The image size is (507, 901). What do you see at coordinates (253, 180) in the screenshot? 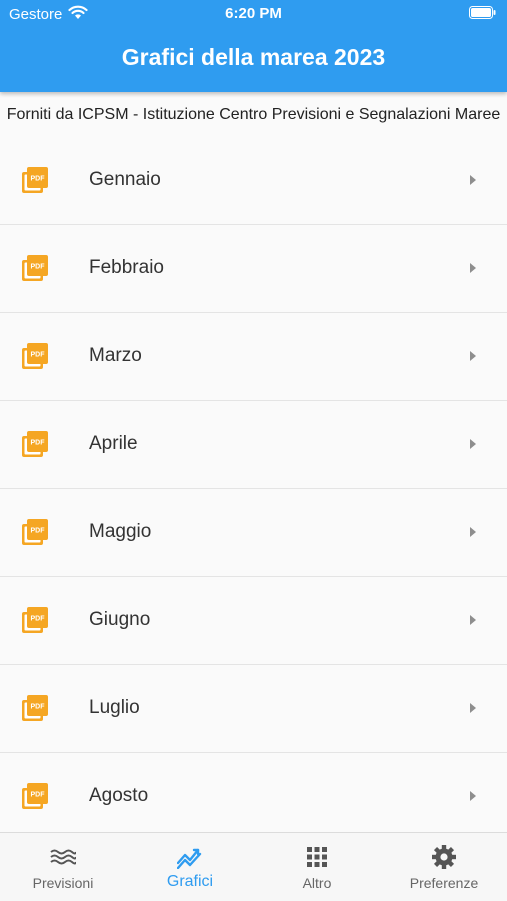
I see `list-item-gennaio: PDF Gennaio` at bounding box center [253, 180].